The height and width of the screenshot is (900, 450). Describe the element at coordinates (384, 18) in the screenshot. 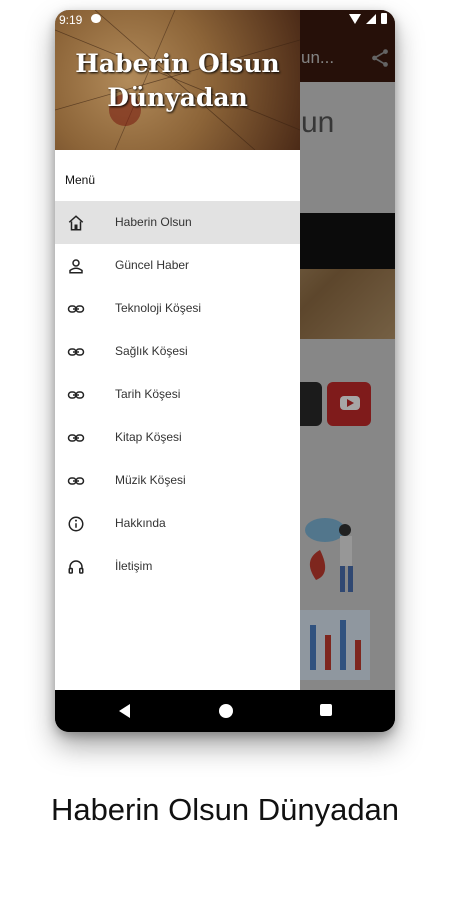

I see `battery-icon` at that location.